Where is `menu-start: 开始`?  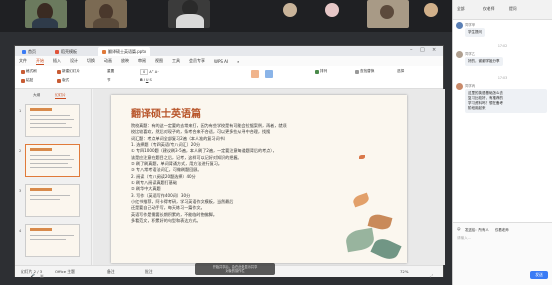
menu-start: 开始 is located at coordinates (40, 61).